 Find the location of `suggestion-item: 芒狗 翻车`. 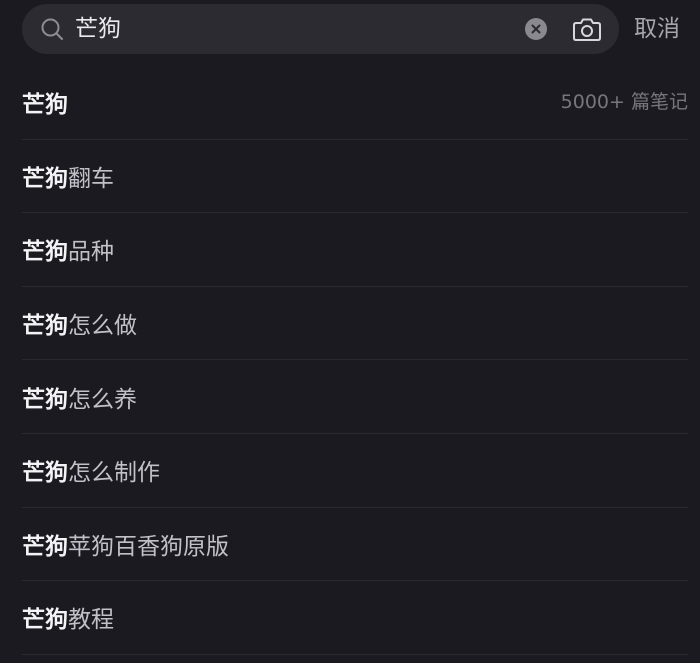

suggestion-item: 芒狗 翻车 is located at coordinates (355, 177).